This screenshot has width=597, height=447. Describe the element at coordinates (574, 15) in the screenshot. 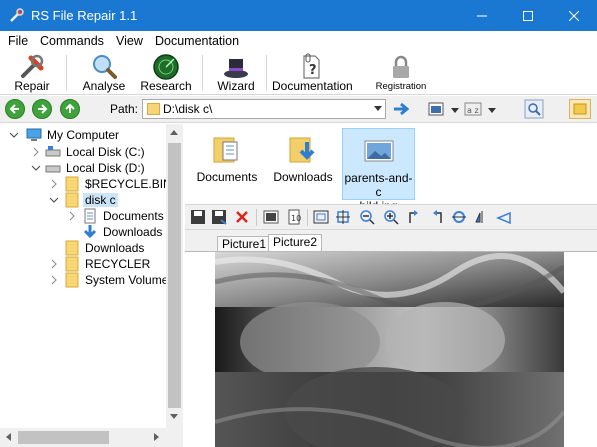

I see `close-button` at that location.